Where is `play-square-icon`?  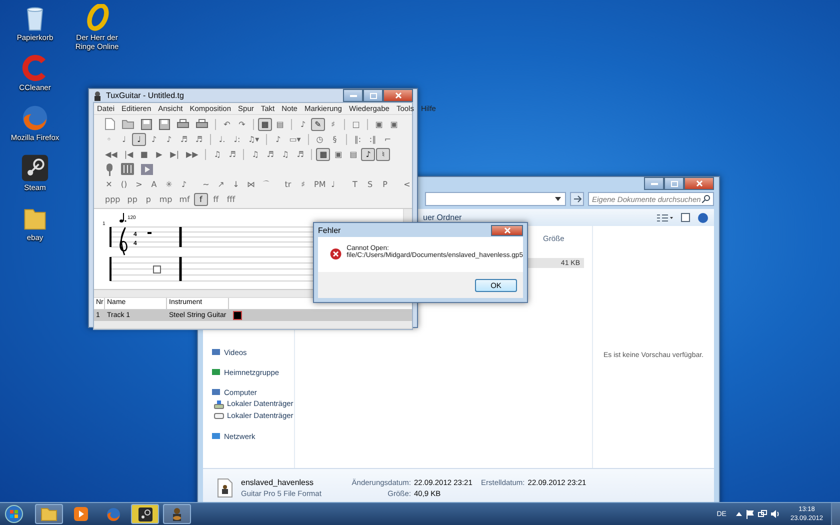 play-square-icon is located at coordinates (147, 169).